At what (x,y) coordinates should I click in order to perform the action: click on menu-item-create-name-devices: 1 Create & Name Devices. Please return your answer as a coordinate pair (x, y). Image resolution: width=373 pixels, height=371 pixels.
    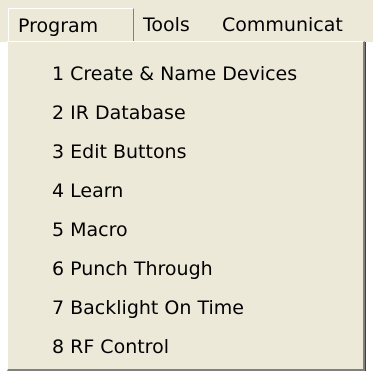
    Looking at the image, I should click on (185, 74).